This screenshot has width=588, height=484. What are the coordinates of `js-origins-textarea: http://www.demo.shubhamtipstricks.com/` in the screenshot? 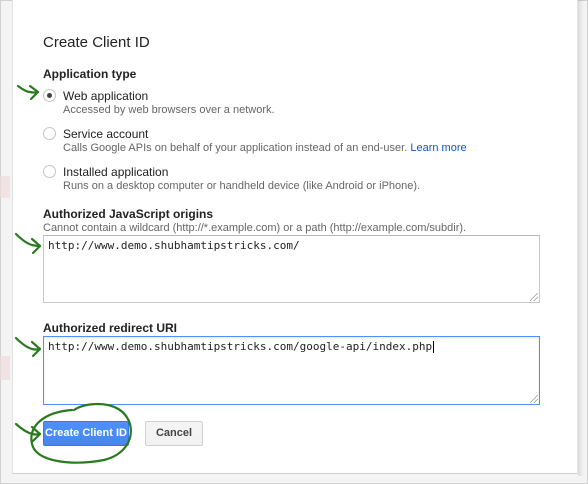 It's located at (291, 269).